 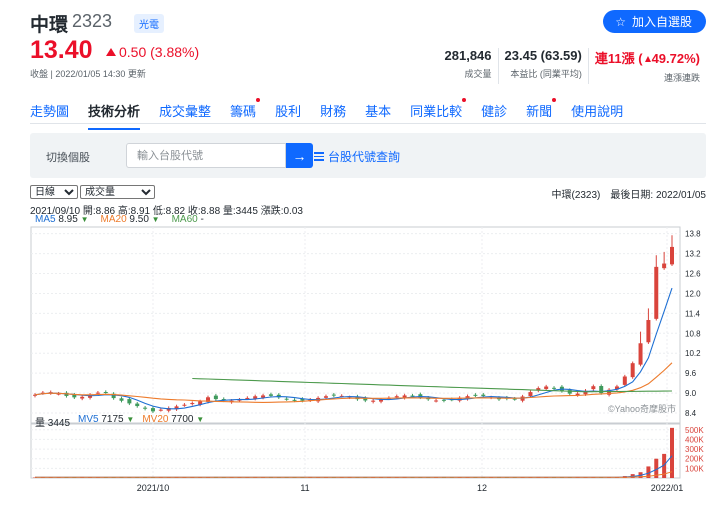 I want to click on vol-tick-label: 300K, so click(x=694, y=449).